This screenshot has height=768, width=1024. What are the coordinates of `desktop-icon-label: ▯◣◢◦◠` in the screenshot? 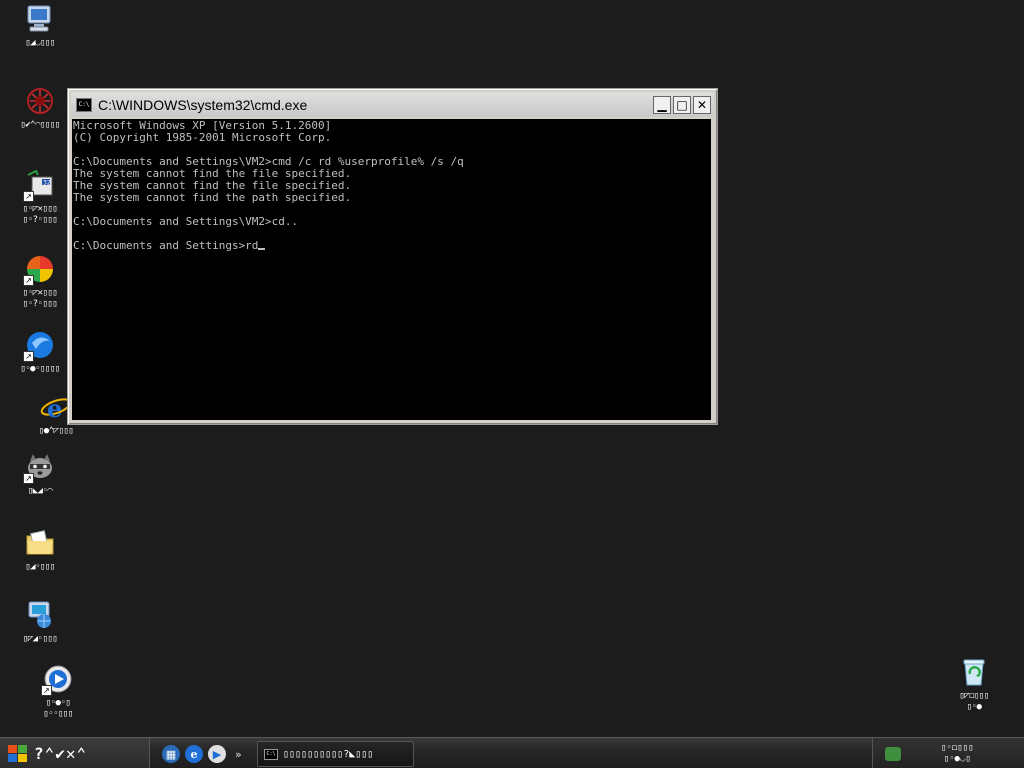 It's located at (40, 491).